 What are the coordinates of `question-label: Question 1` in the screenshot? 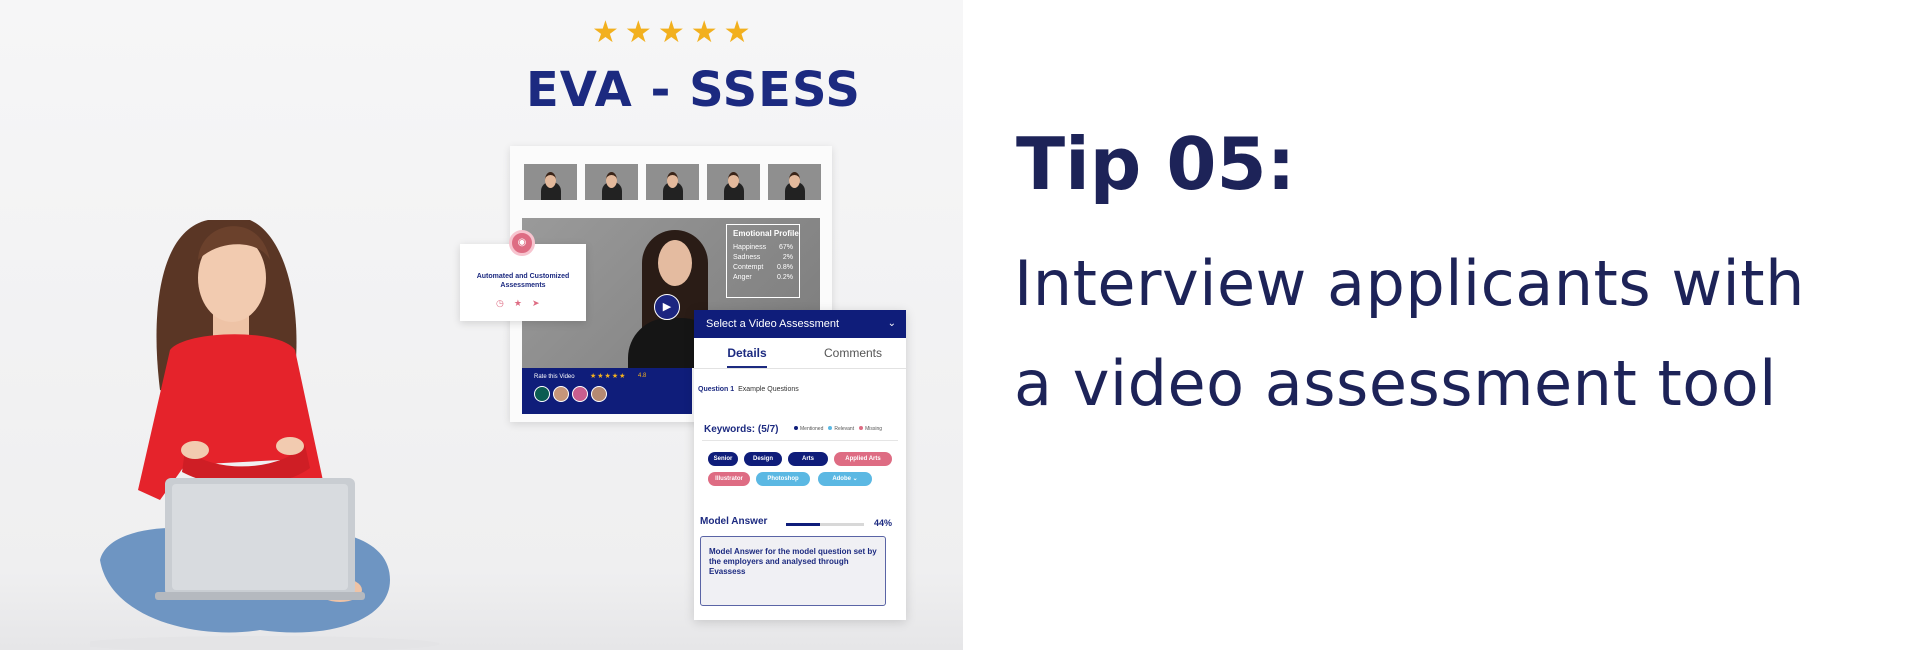 It's located at (716, 389).